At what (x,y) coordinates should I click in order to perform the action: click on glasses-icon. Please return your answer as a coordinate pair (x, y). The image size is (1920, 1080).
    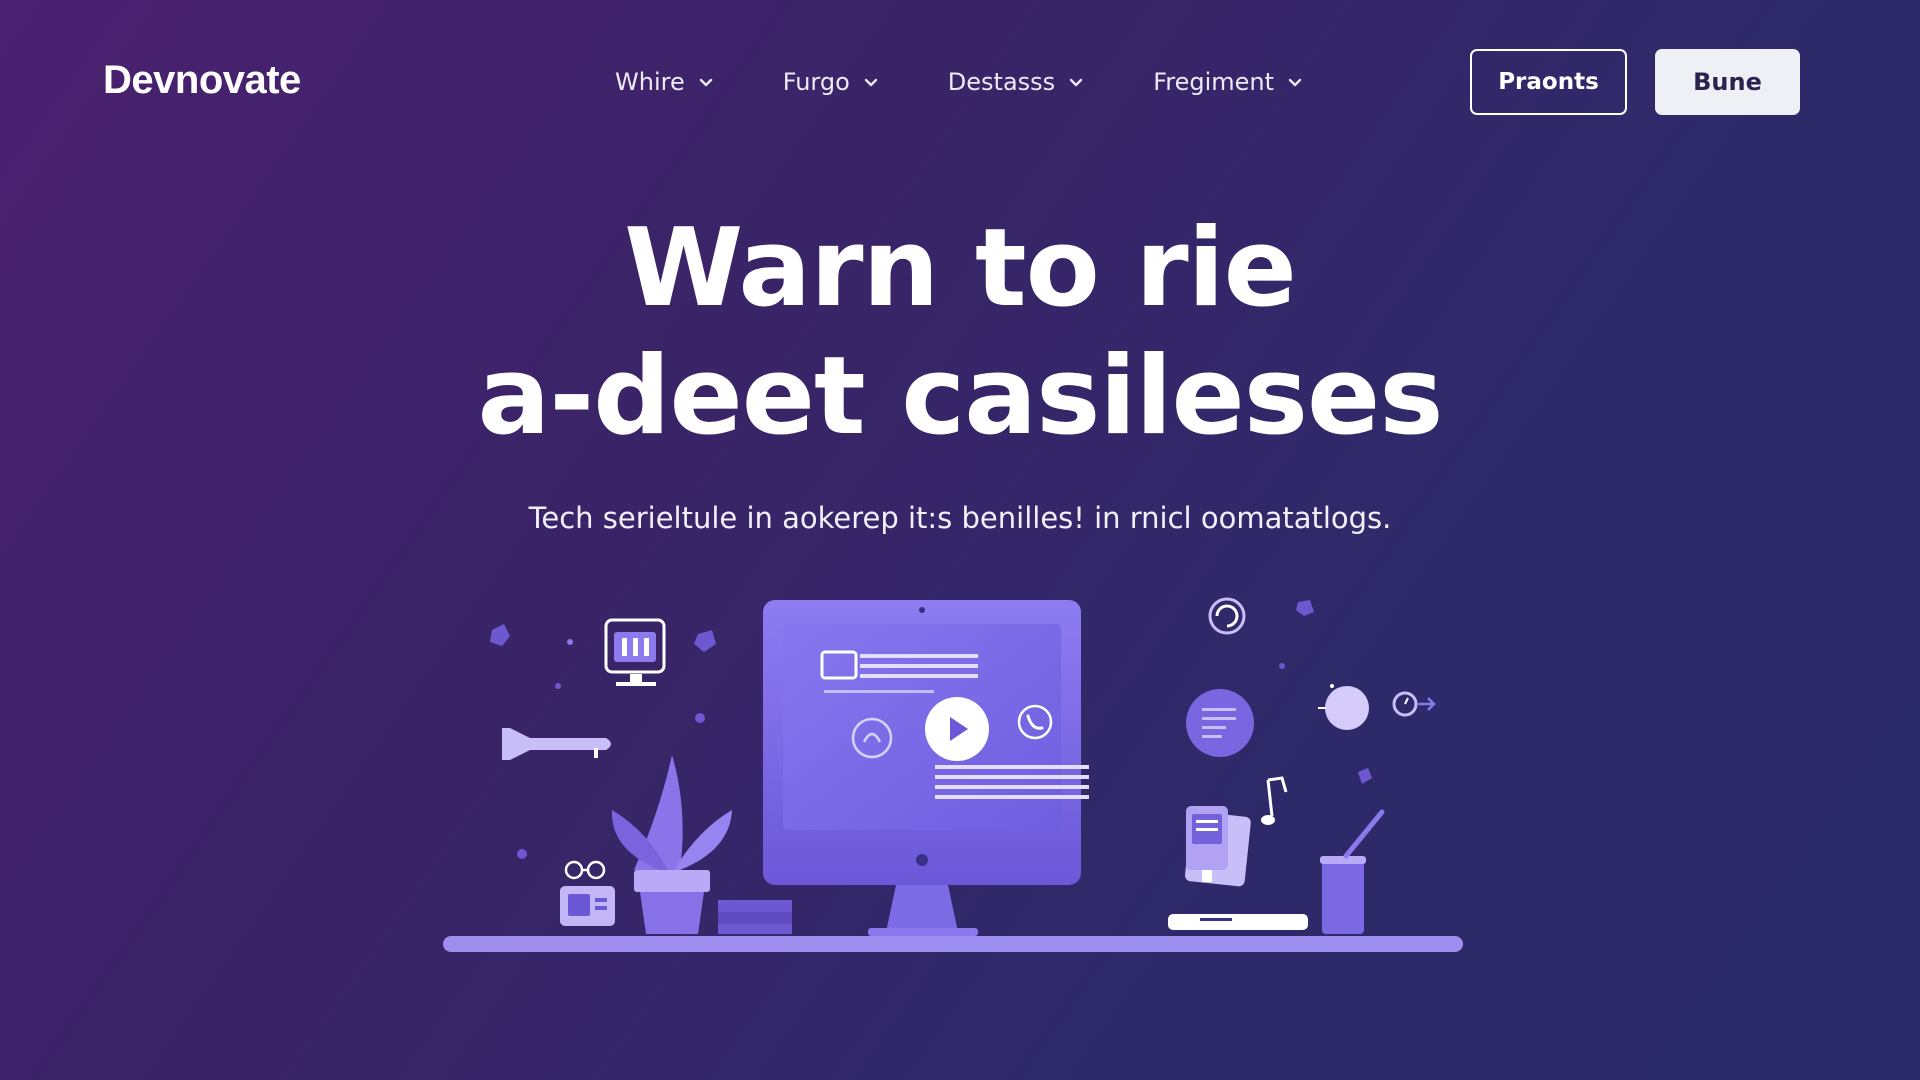
    Looking at the image, I should click on (585, 870).